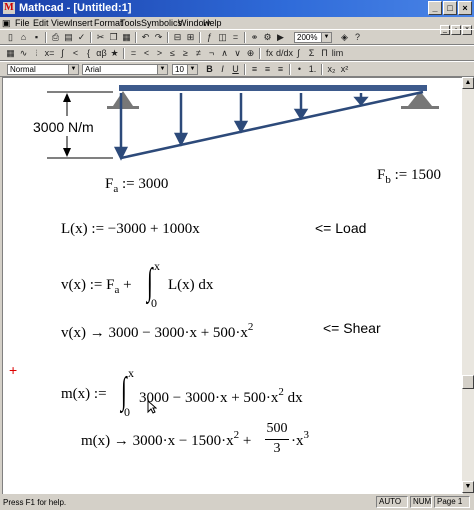 This screenshot has height=510, width=474. What do you see at coordinates (211, 53) in the screenshot?
I see `not-icon: ¬` at bounding box center [211, 53].